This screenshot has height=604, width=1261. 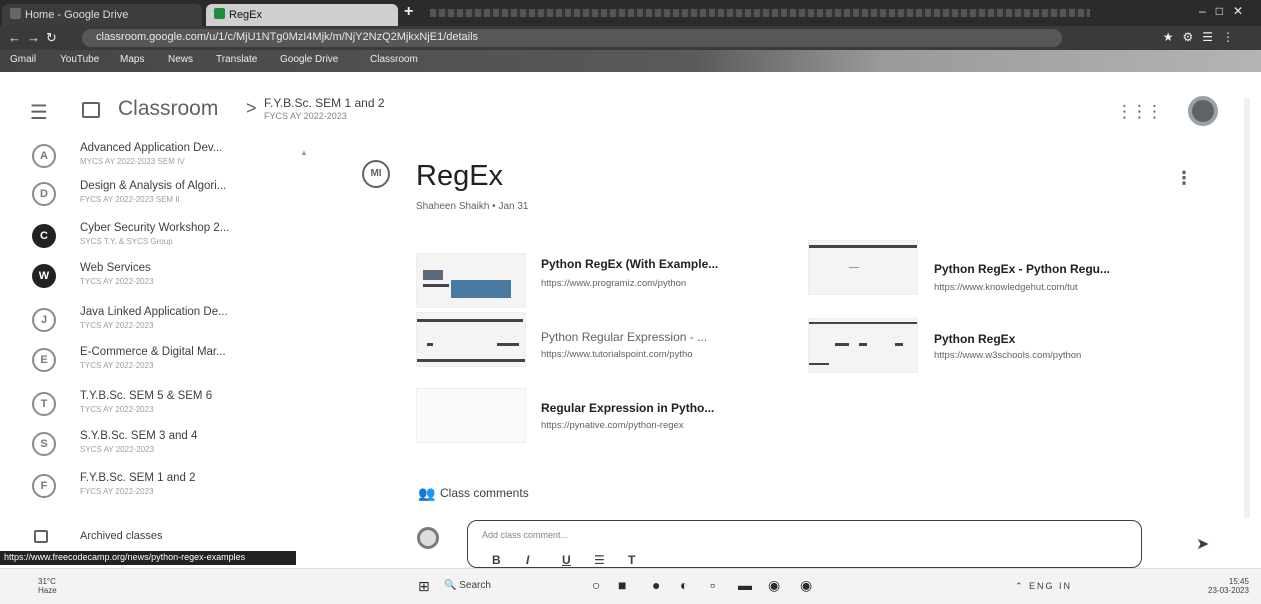 I want to click on sidebar-class-item: W Web Services TYCS AY 2022-2023, so click(x=150, y=279).